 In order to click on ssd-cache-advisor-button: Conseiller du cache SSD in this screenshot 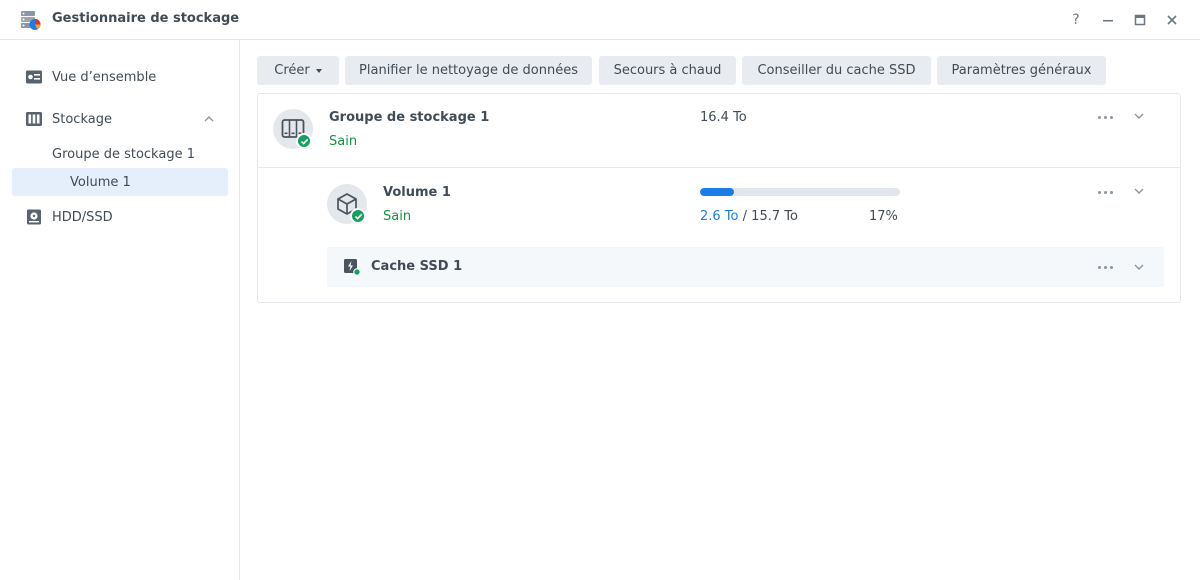, I will do `click(836, 70)`.